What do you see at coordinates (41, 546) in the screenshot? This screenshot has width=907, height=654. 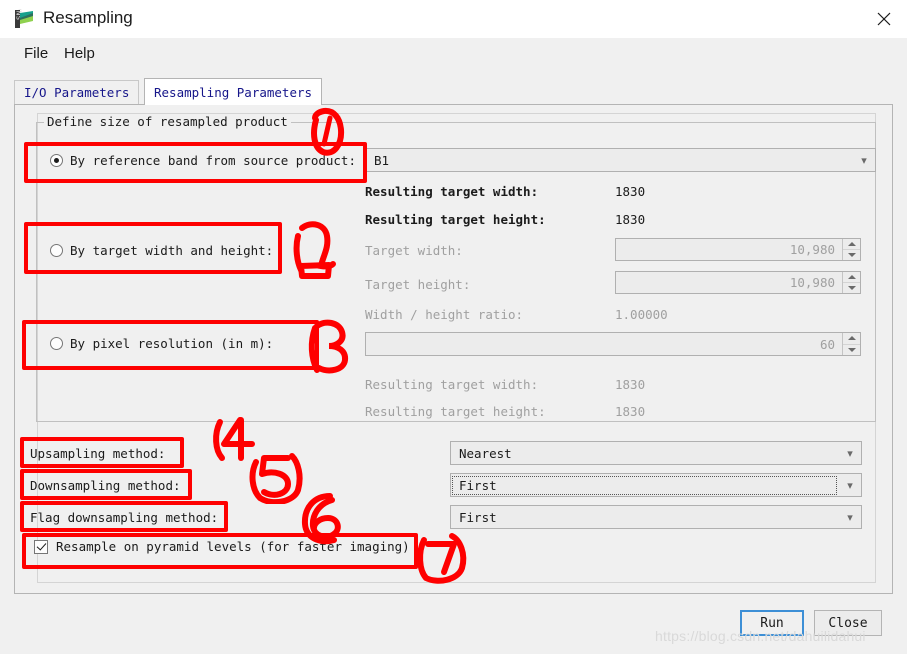 I see `check-mark-pyramid` at bounding box center [41, 546].